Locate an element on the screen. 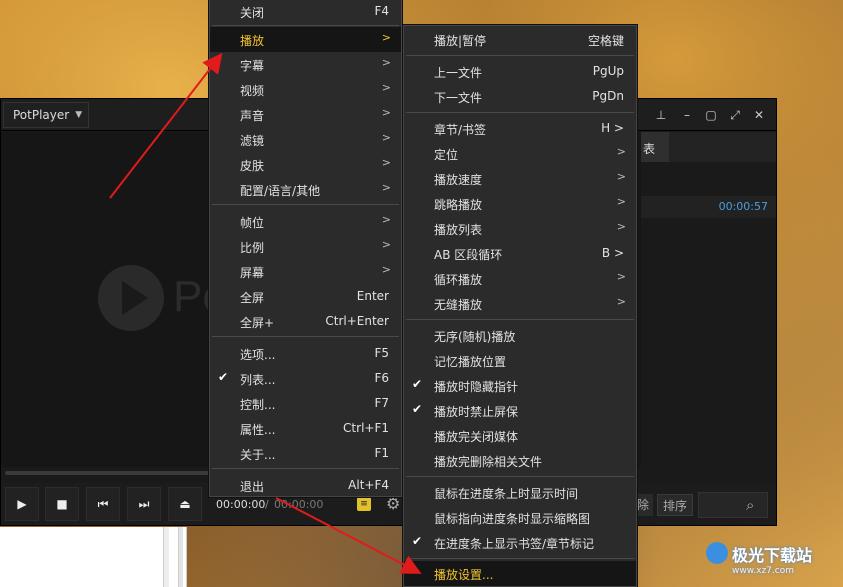 The image size is (843, 587). menu-item-next-file: 下一文件 PgDn is located at coordinates (520, 96).